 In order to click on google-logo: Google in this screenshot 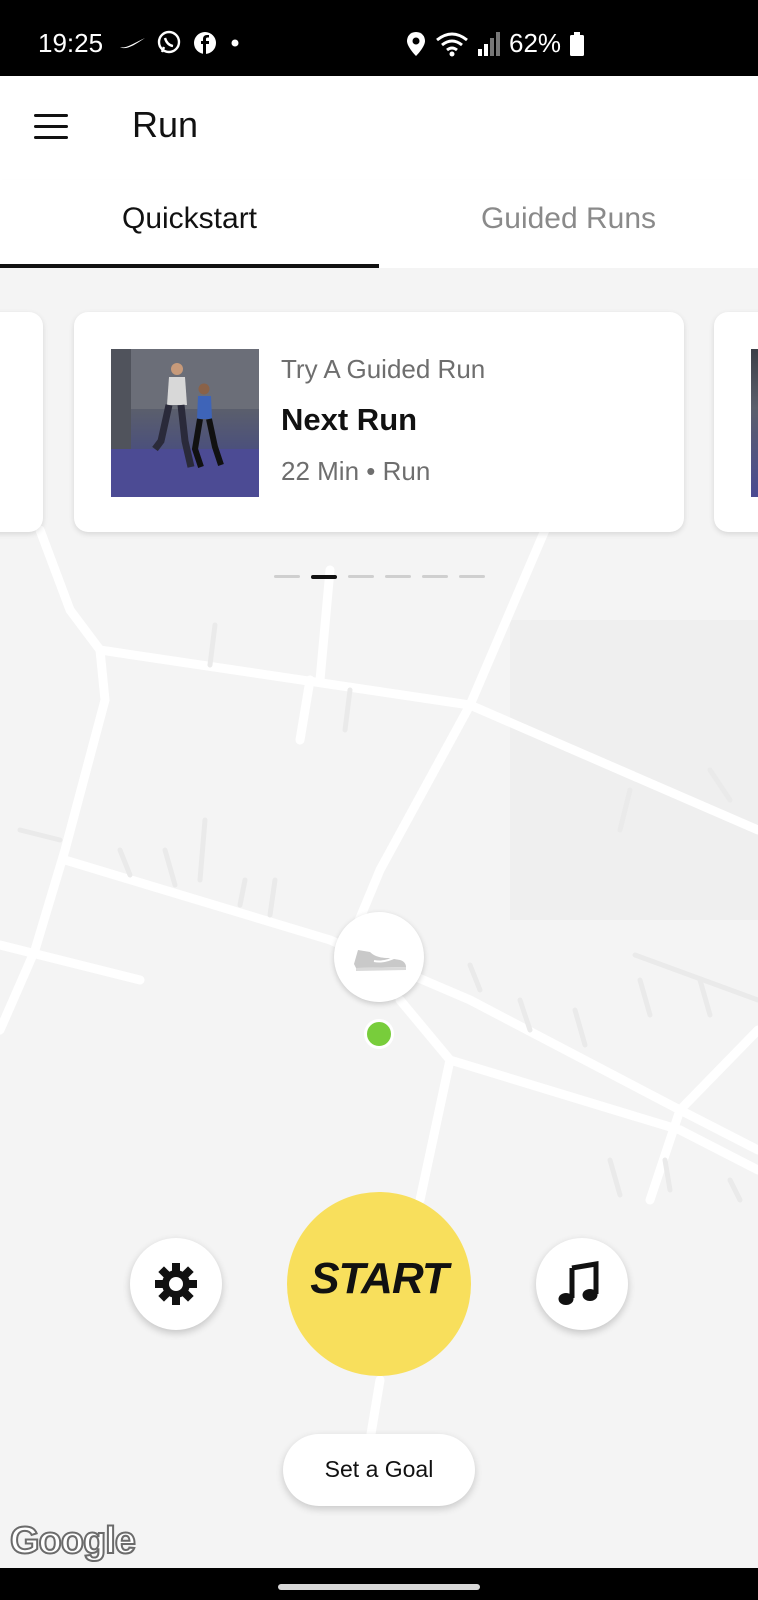, I will do `click(73, 1541)`.